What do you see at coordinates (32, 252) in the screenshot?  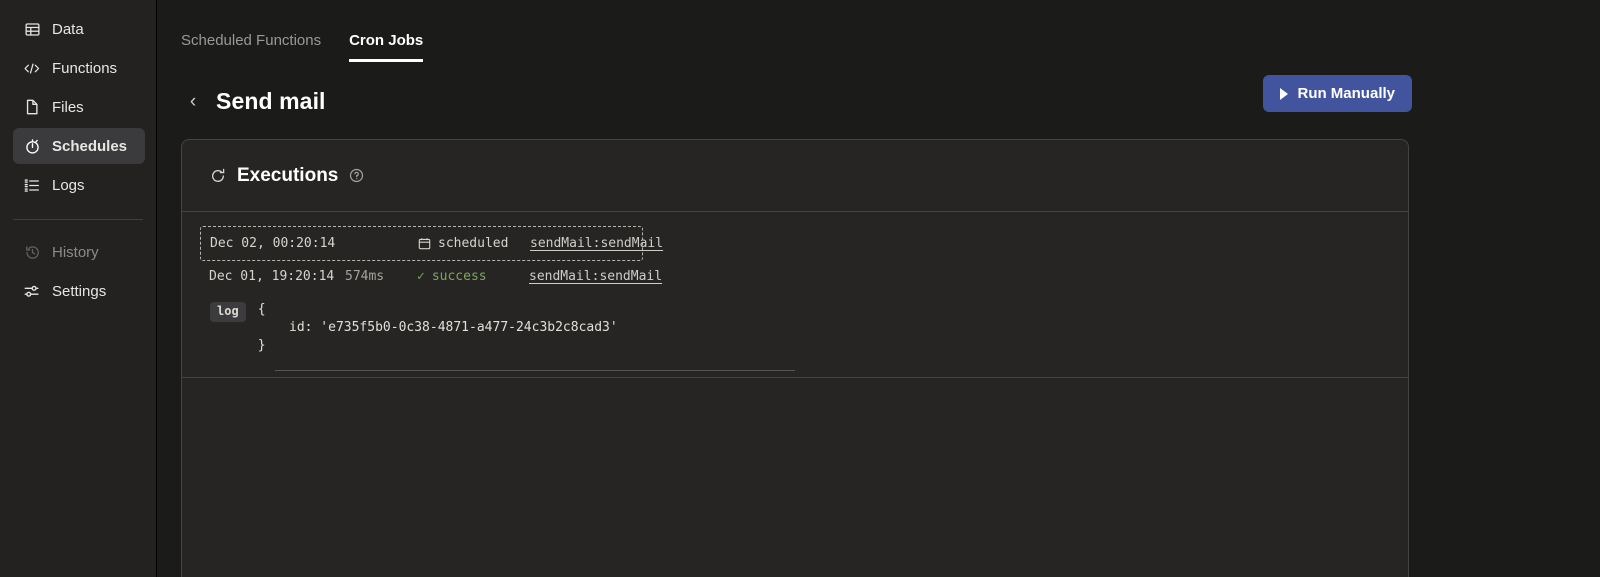 I see `history-icon` at bounding box center [32, 252].